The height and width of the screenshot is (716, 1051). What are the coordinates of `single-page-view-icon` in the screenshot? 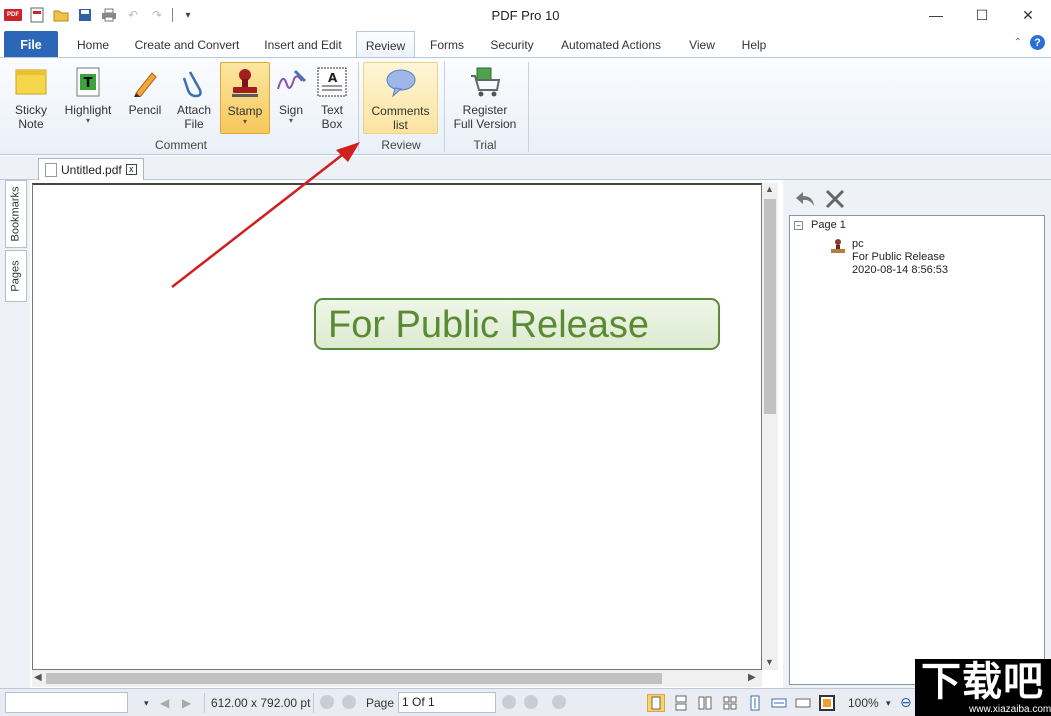 It's located at (656, 703).